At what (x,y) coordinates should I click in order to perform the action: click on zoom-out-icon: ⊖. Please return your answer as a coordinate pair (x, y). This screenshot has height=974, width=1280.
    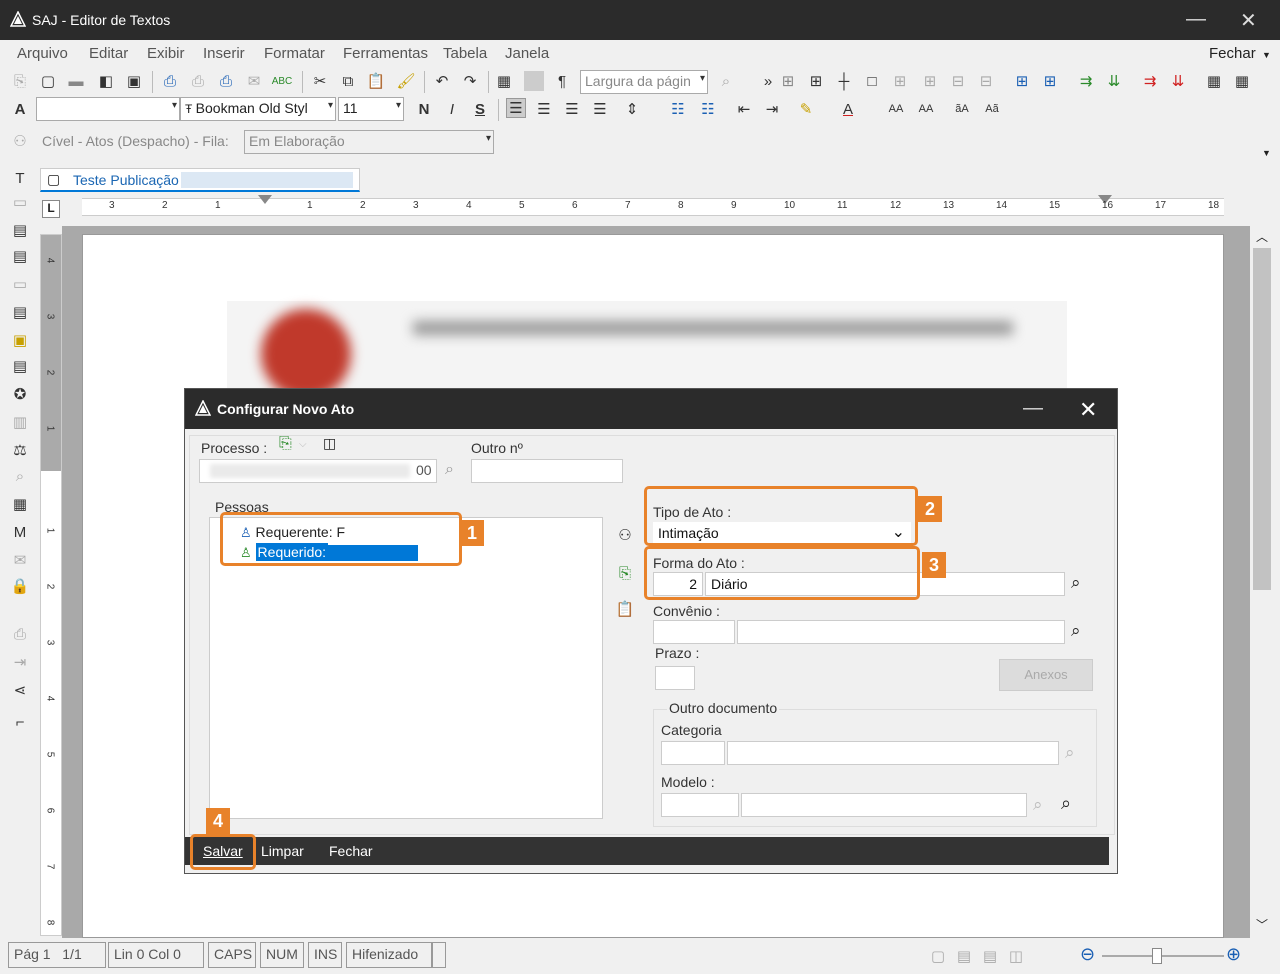
    Looking at the image, I should click on (1087, 954).